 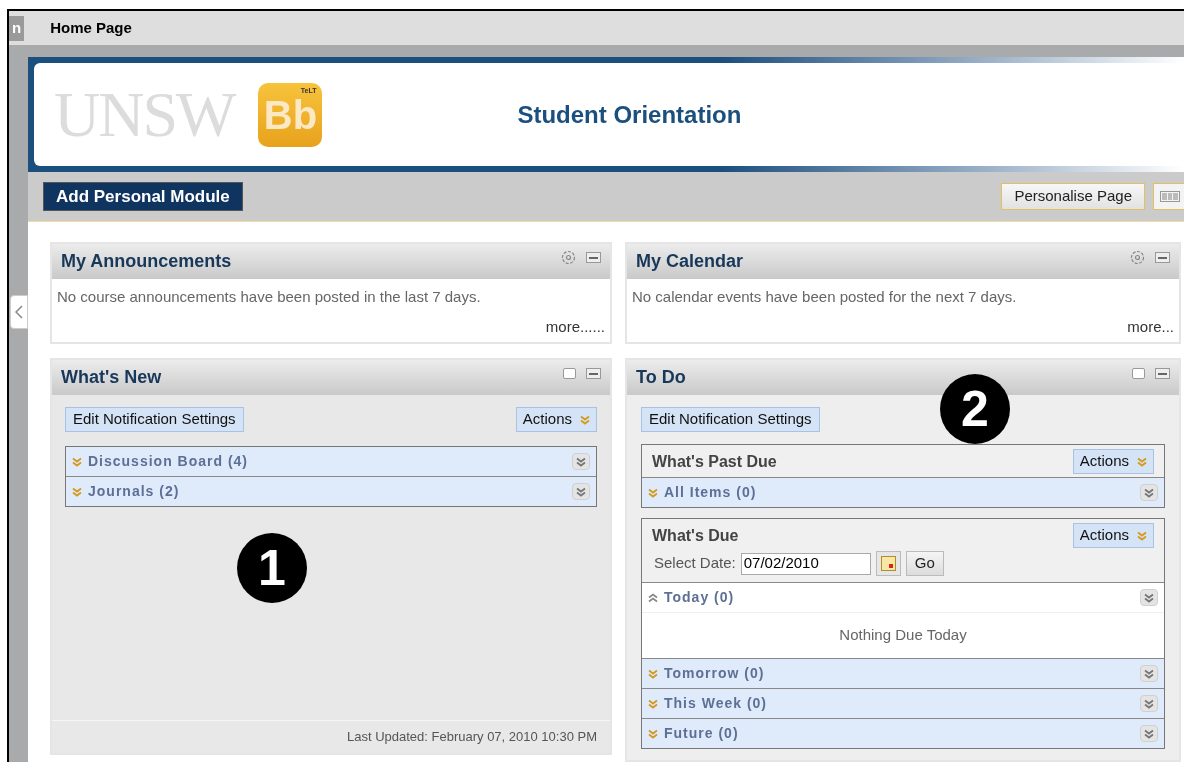 What do you see at coordinates (695, 563) in the screenshot?
I see `select-date-label: Select Date:` at bounding box center [695, 563].